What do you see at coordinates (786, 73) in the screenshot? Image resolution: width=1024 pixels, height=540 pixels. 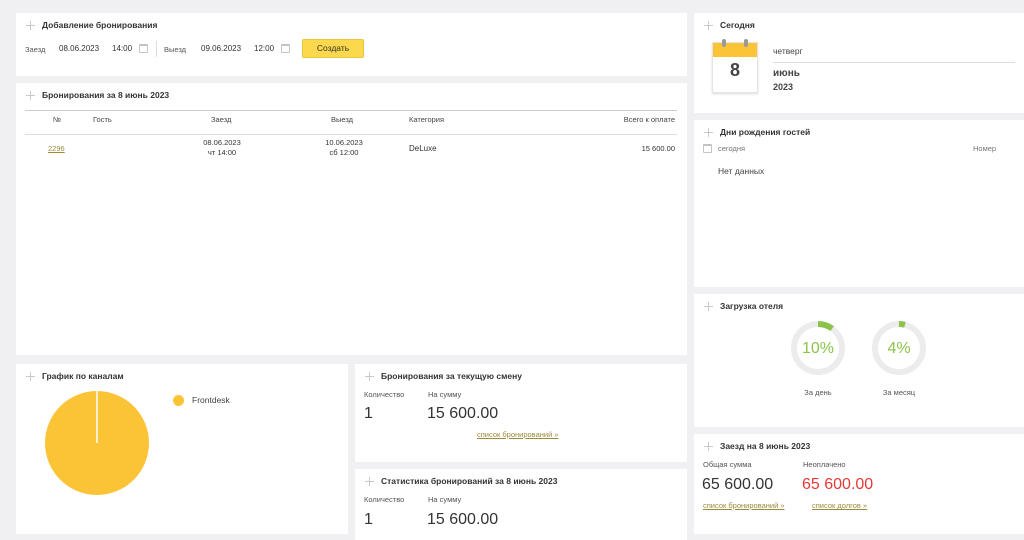 I see `month: июнь` at bounding box center [786, 73].